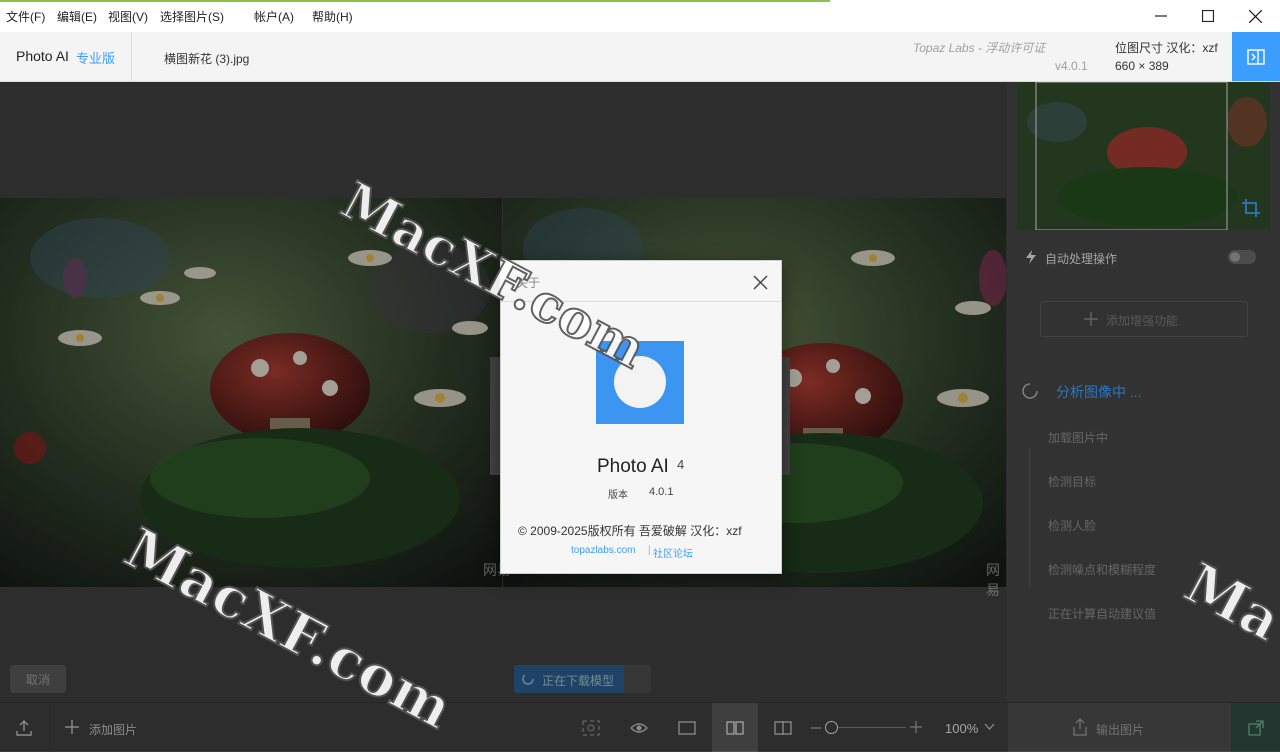  What do you see at coordinates (633, 466) in the screenshot?
I see `product-name: Photo AI` at bounding box center [633, 466].